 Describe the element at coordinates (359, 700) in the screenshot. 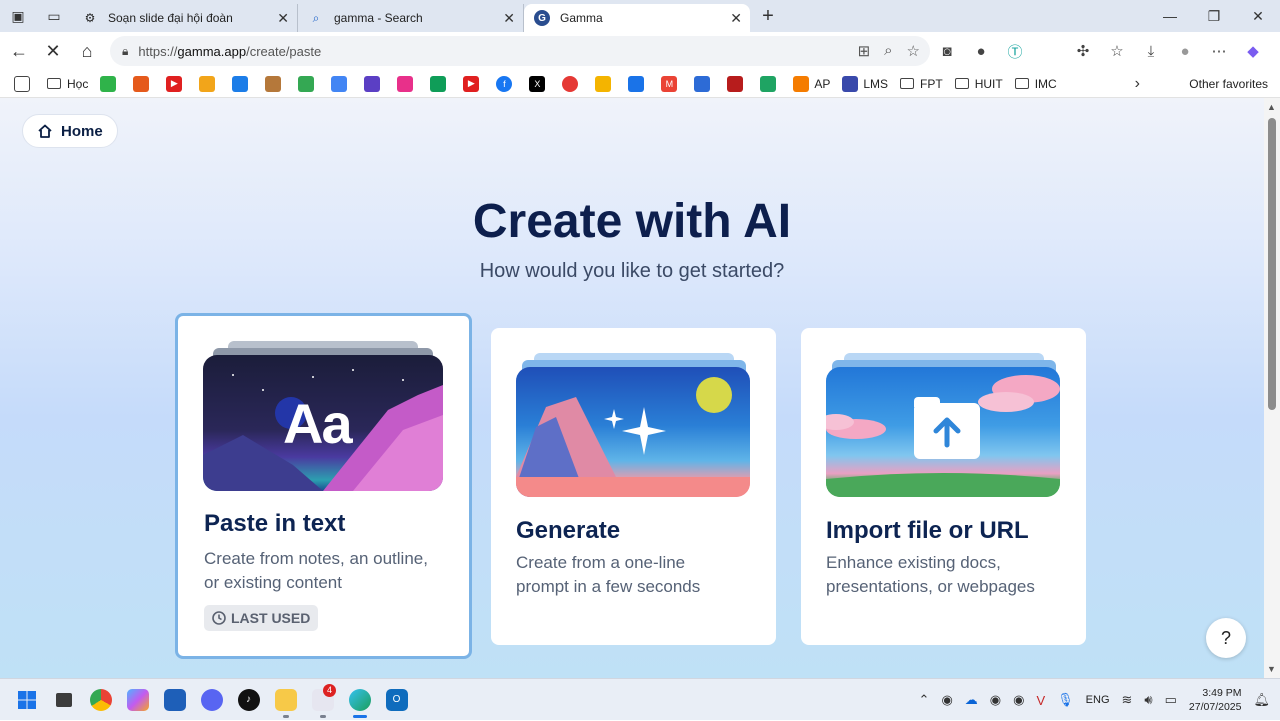

I see `taskbar-edge` at that location.